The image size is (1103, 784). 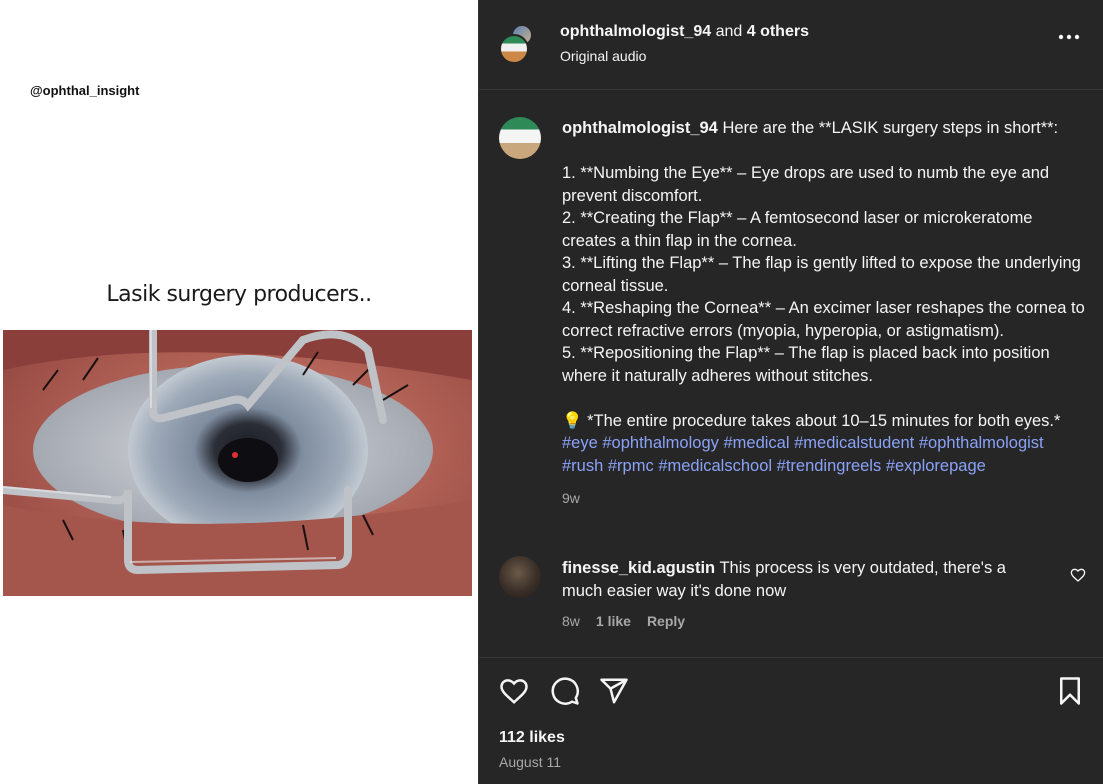 I want to click on collab-avatars, so click(x=516, y=45).